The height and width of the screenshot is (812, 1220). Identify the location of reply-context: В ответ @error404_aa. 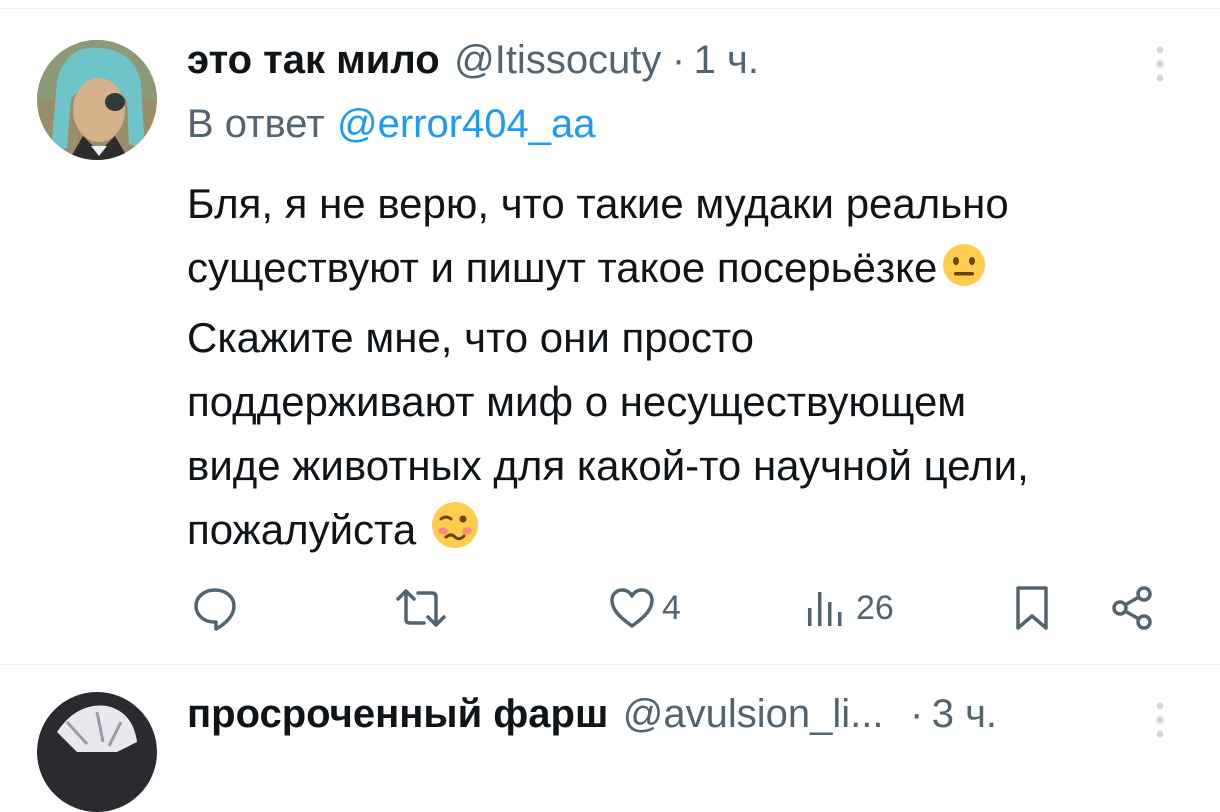
(391, 124).